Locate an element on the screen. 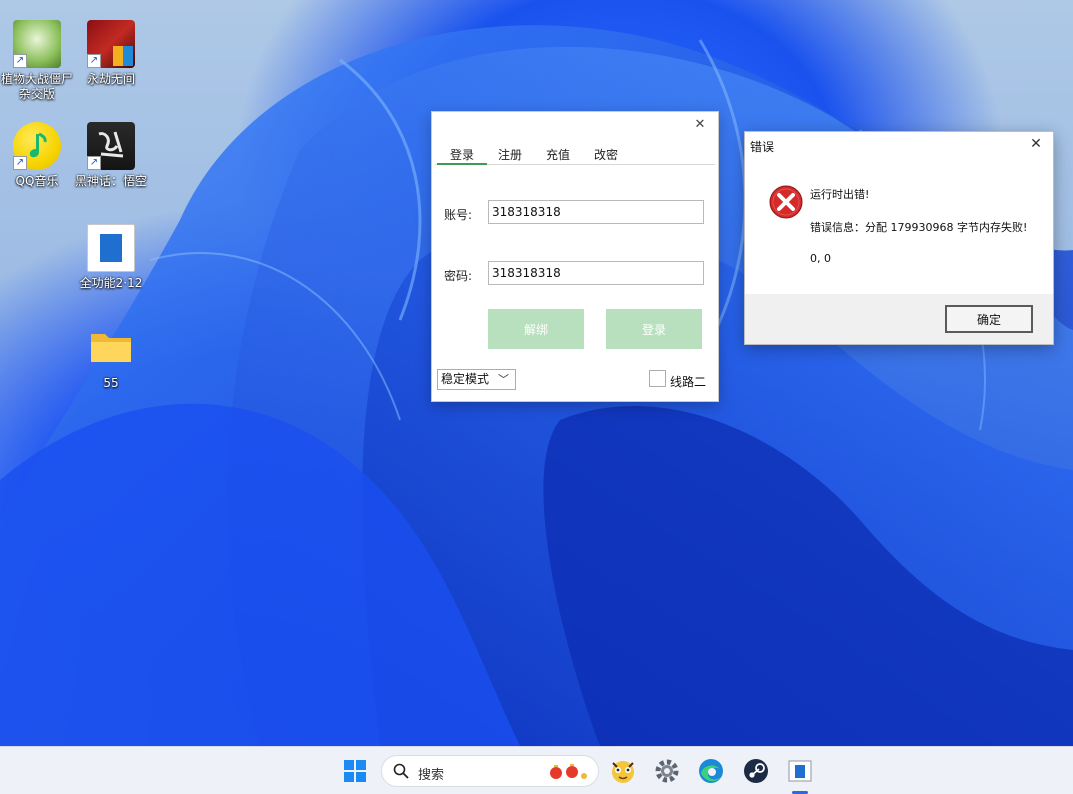 The height and width of the screenshot is (794, 1073). desktop-icon-app: 全功能2·12 is located at coordinates (111, 257).